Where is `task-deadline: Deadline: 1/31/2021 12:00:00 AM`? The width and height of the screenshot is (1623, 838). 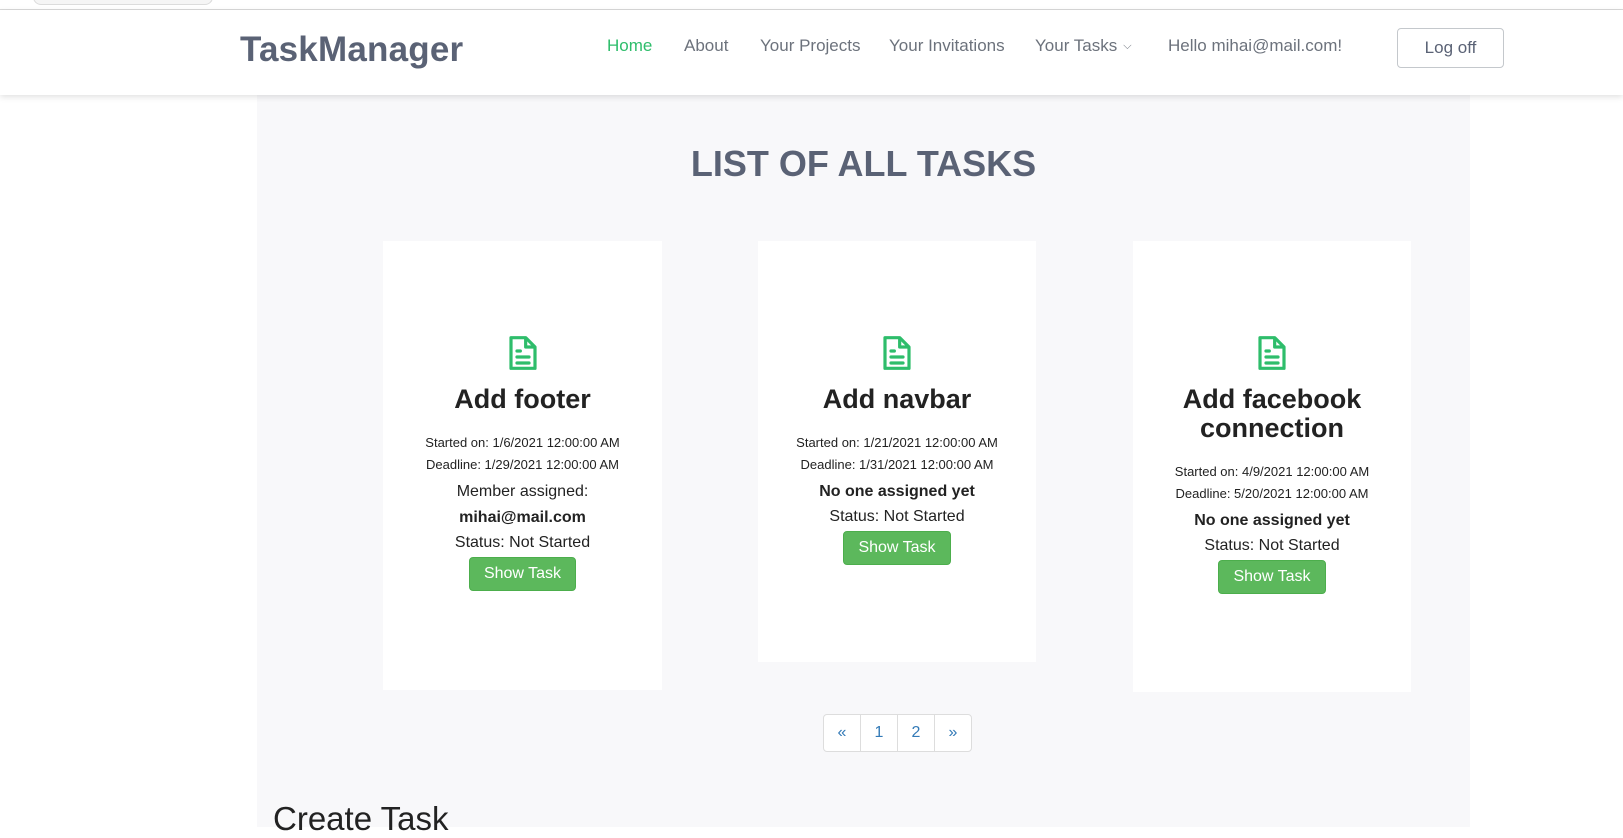
task-deadline: Deadline: 1/31/2021 12:00:00 AM is located at coordinates (897, 464).